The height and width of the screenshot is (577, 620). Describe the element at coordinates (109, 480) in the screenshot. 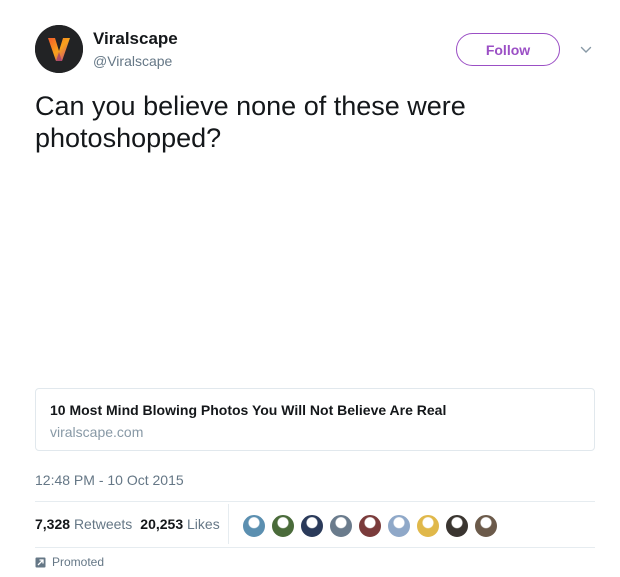

I see `tweet-timestamp: 12:48 PM - 10 Oct 2015` at that location.